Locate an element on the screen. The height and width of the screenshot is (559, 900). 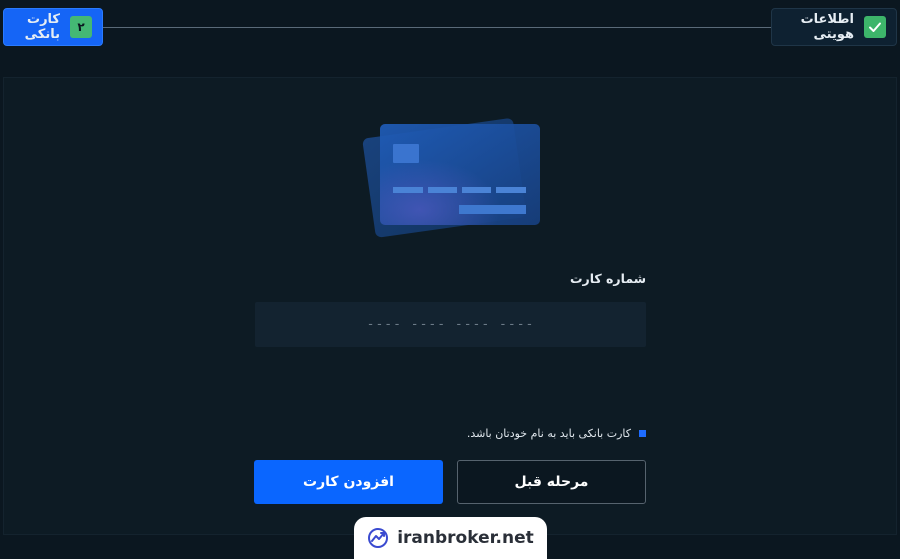
ownership-note: کارت بانکی باید به نام خودتان باشد. is located at coordinates (556, 433).